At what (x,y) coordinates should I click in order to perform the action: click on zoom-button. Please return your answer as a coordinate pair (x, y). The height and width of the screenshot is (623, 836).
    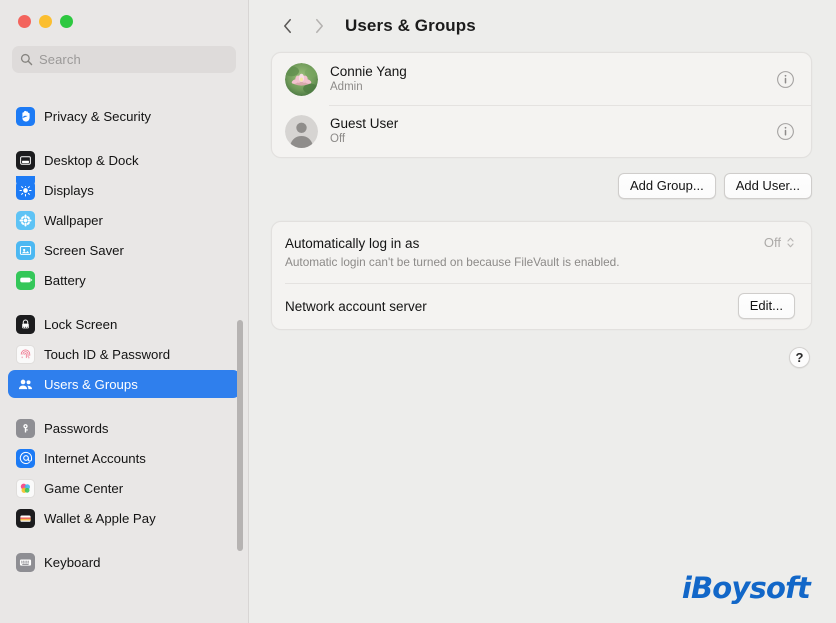
    Looking at the image, I should click on (66, 21).